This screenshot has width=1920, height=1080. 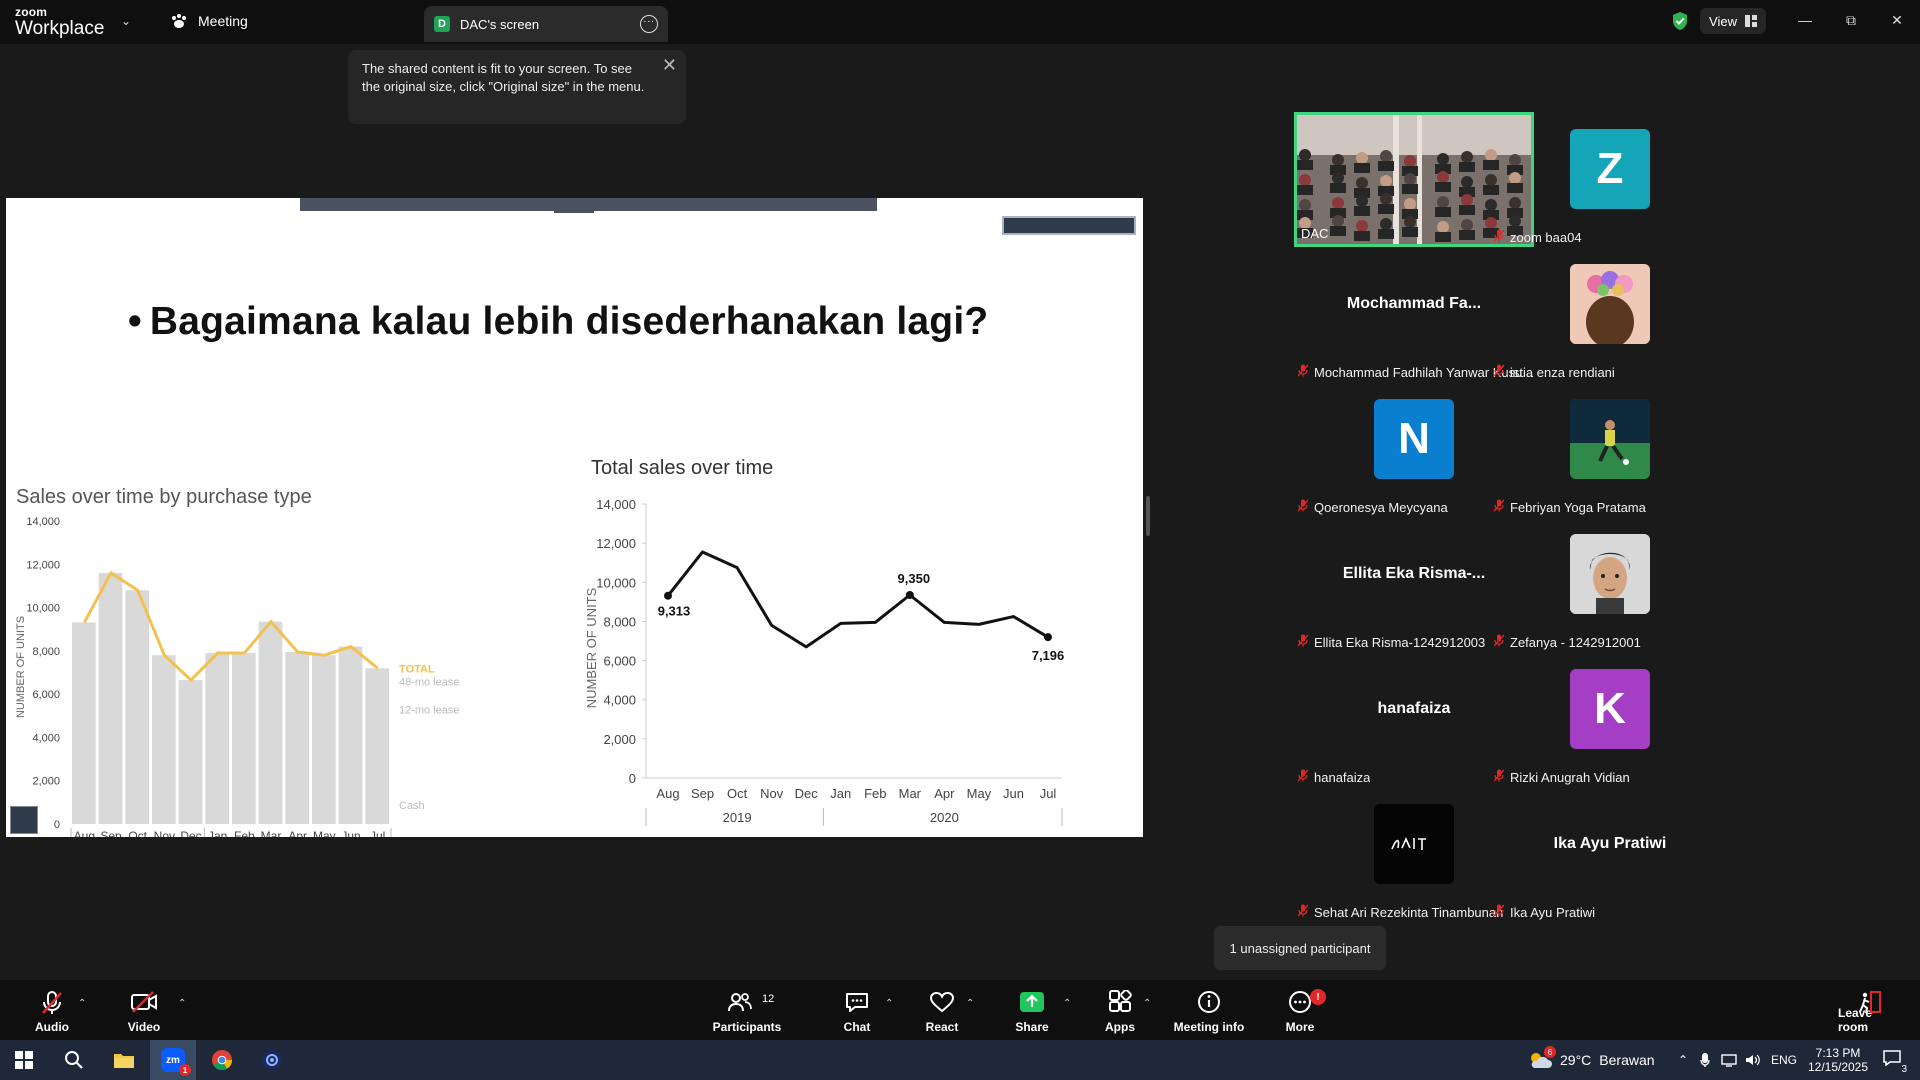 I want to click on view-button: View, so click(x=1733, y=21).